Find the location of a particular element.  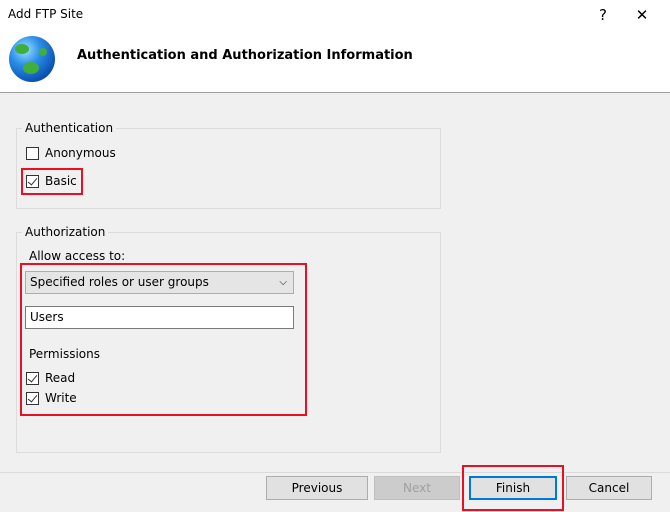

write-label: Write is located at coordinates (61, 398).